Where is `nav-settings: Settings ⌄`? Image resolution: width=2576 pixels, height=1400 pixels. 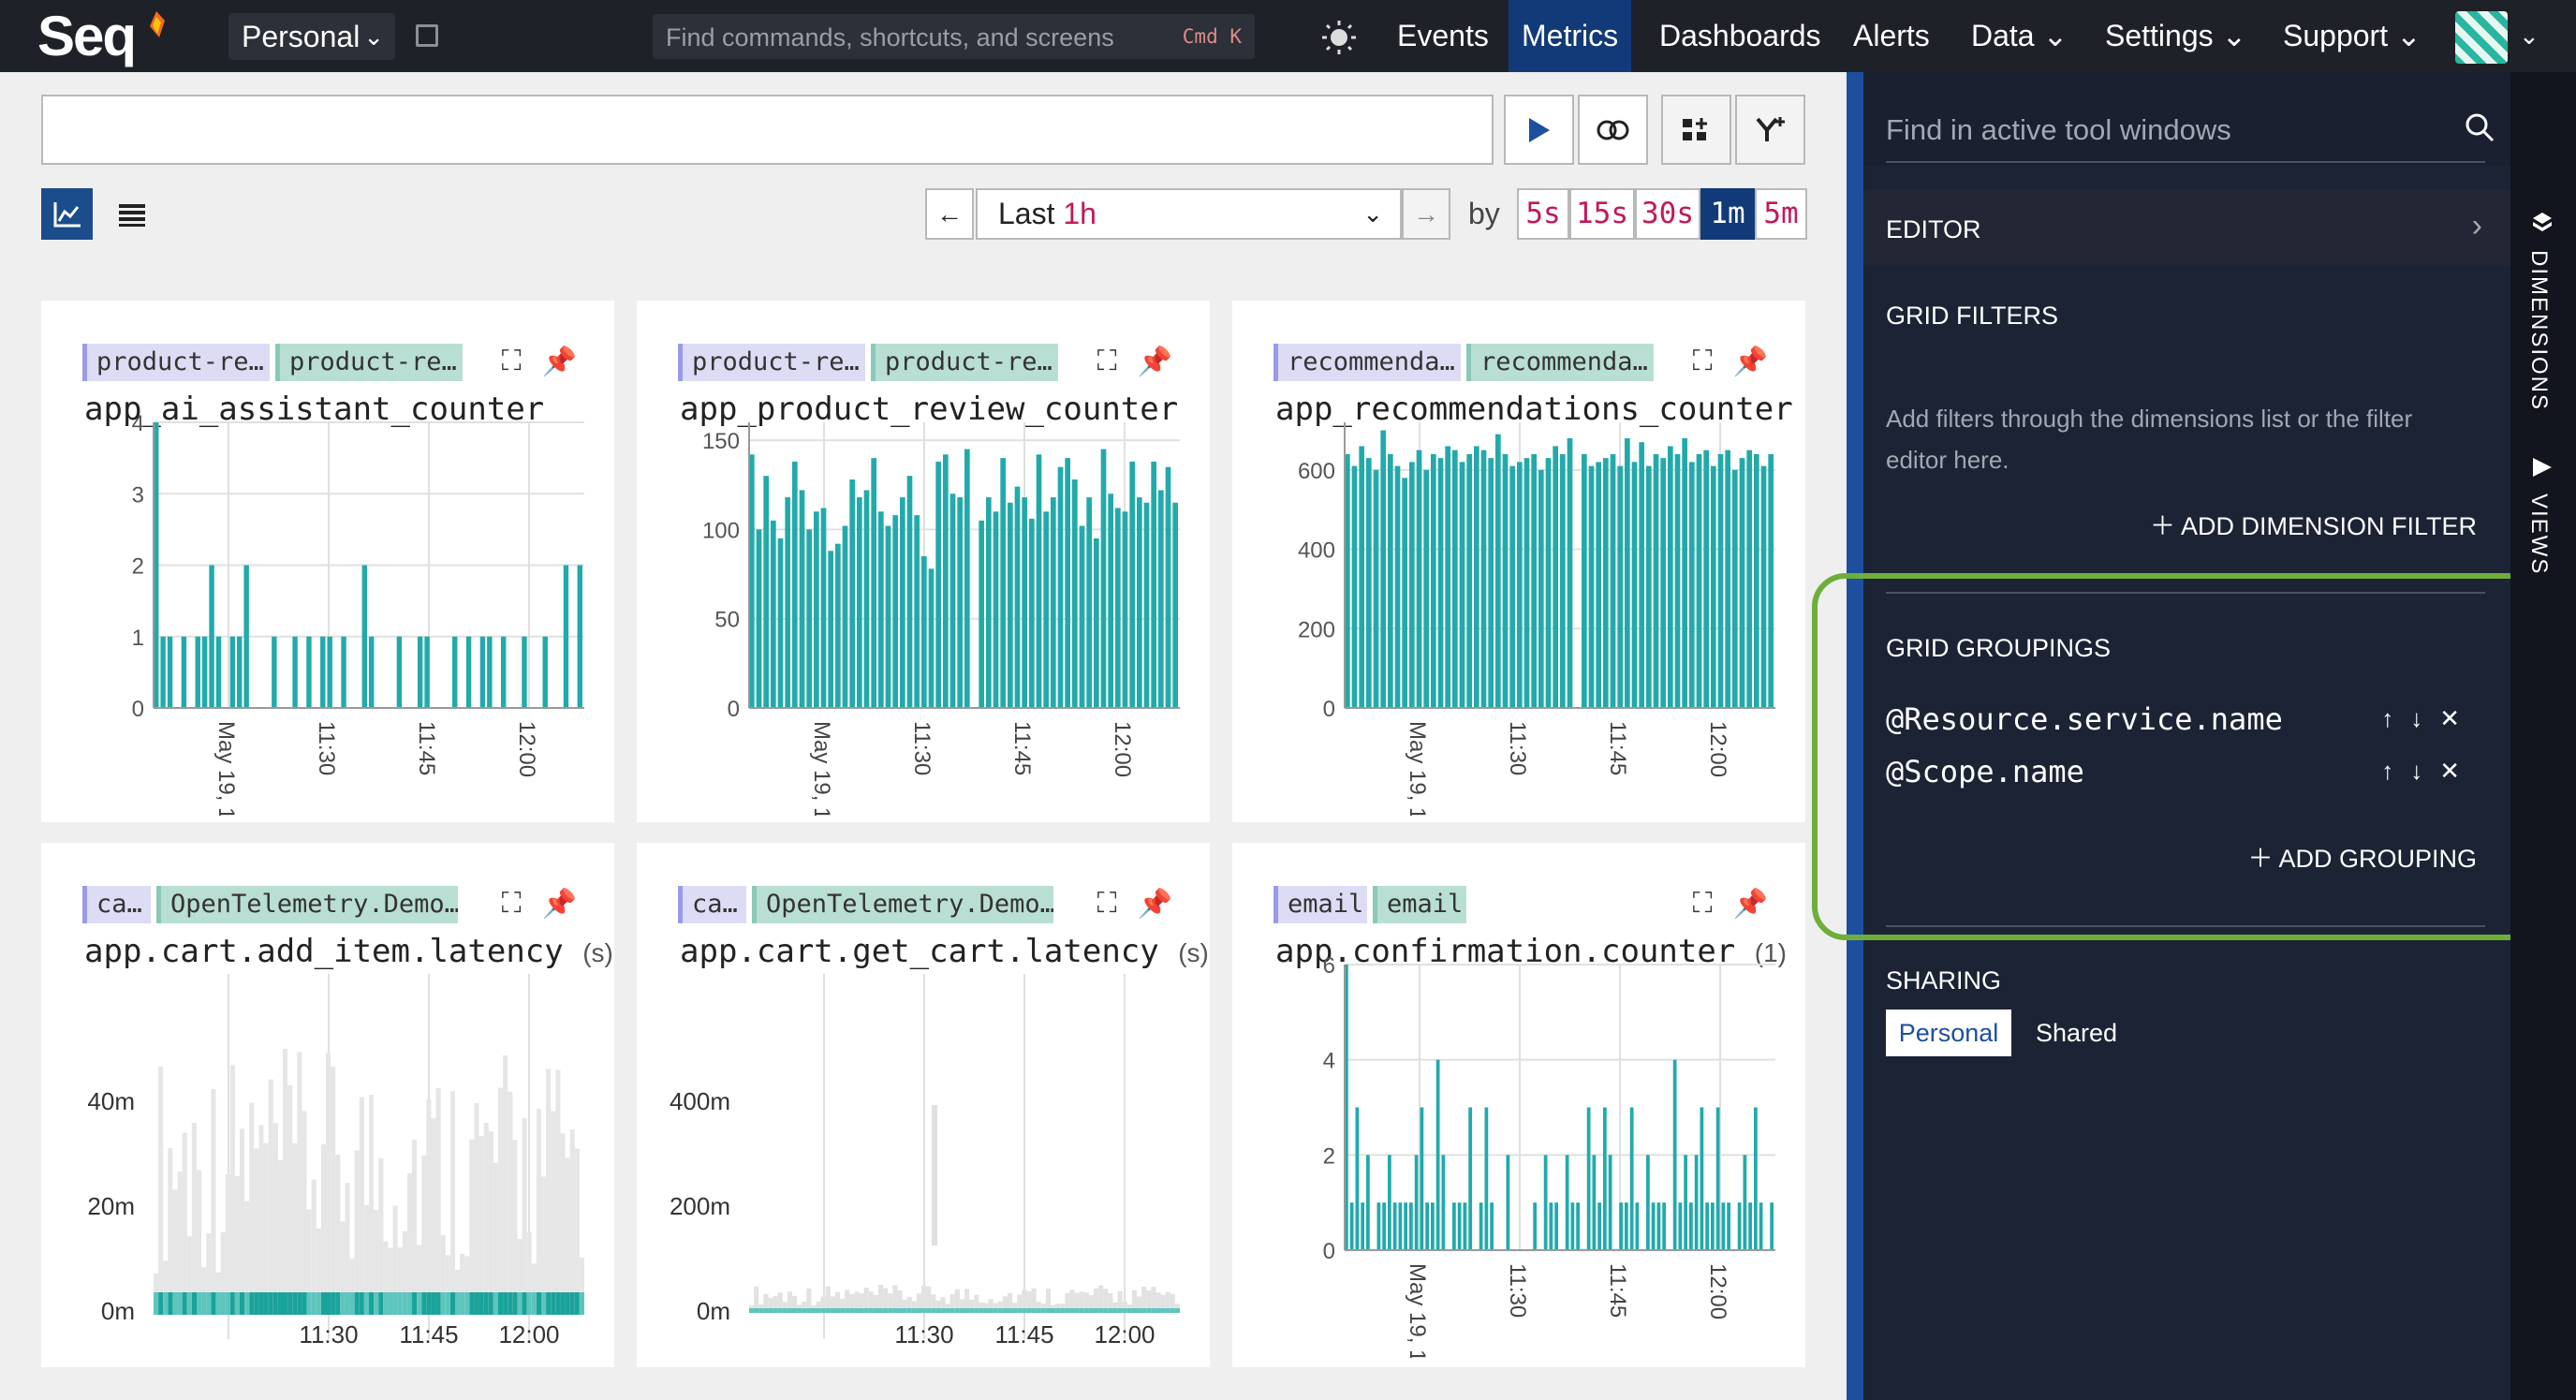 nav-settings: Settings ⌄ is located at coordinates (2176, 36).